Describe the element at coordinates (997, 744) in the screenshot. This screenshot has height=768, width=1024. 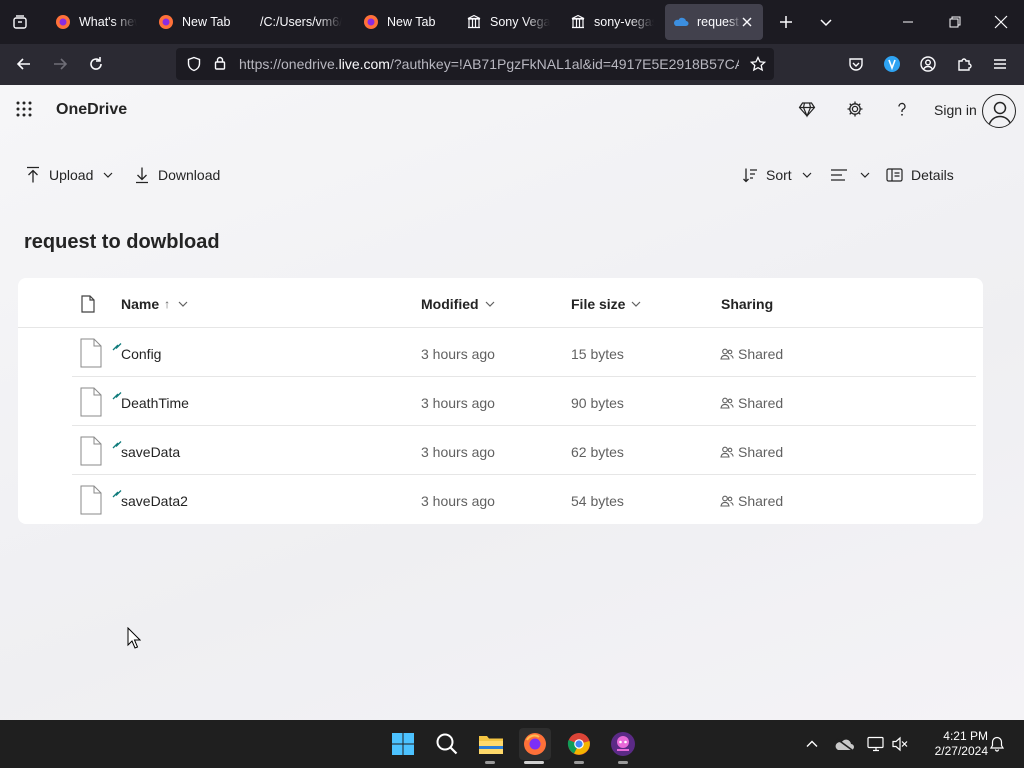
I see `notification-bell-icon` at that location.